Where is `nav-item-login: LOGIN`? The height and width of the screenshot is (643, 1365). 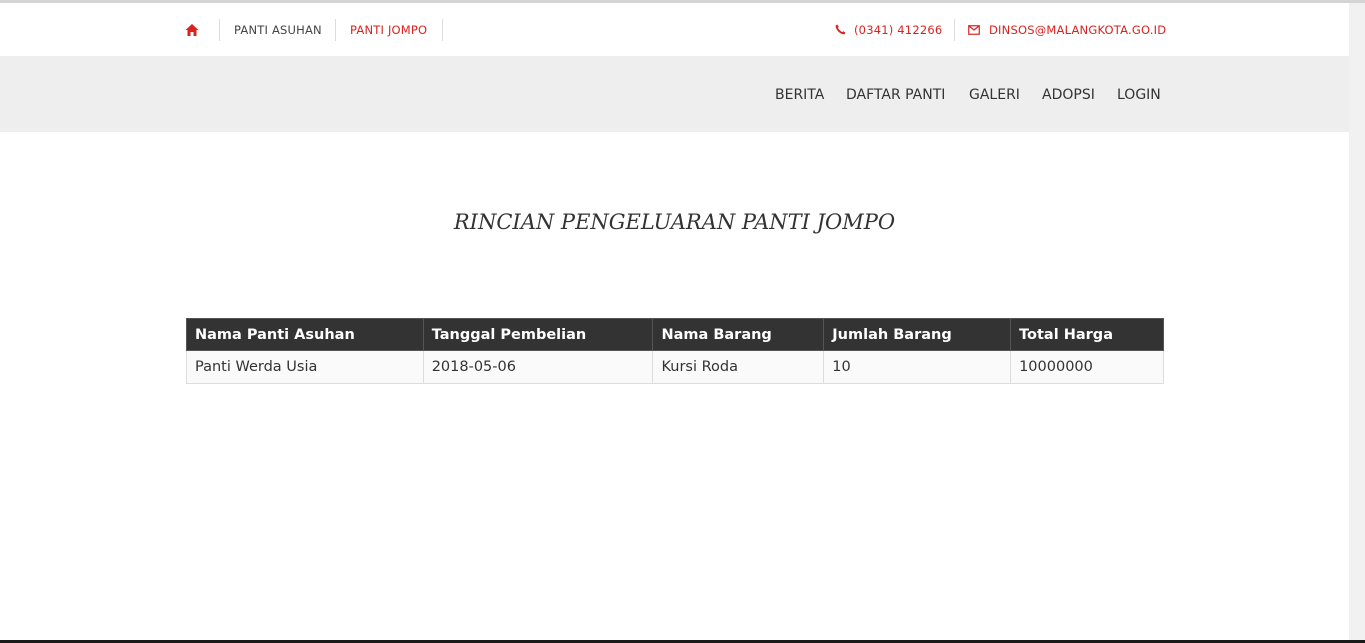
nav-item-login: LOGIN is located at coordinates (1139, 95).